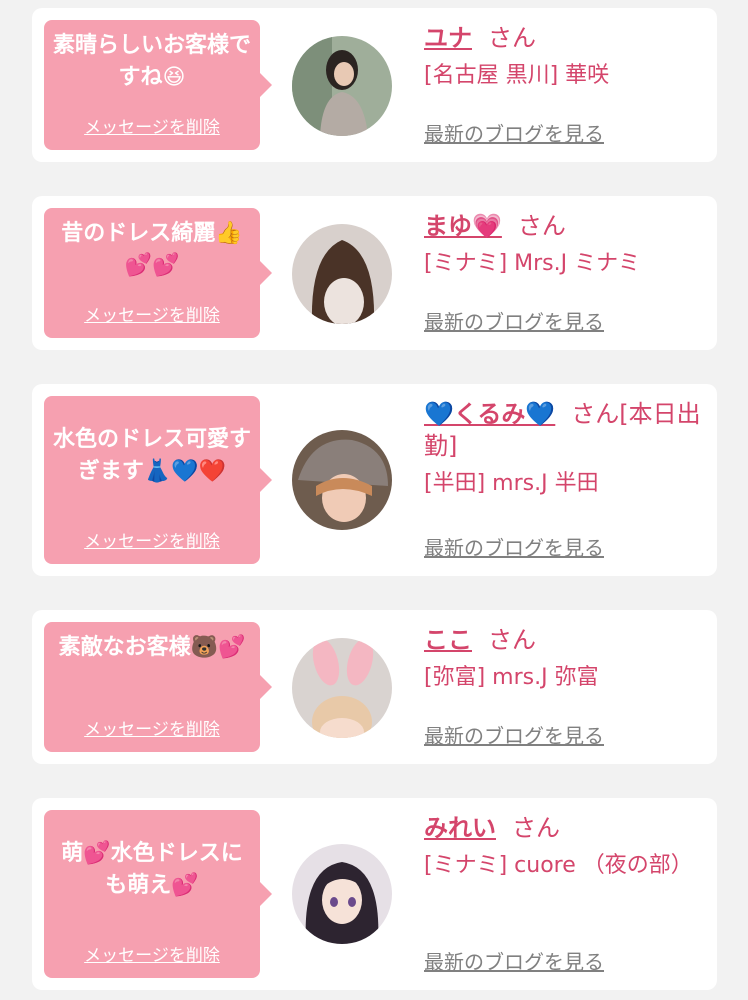 This screenshot has height=1000, width=748. What do you see at coordinates (448, 640) in the screenshot?
I see `cast-name-link: ここ` at bounding box center [448, 640].